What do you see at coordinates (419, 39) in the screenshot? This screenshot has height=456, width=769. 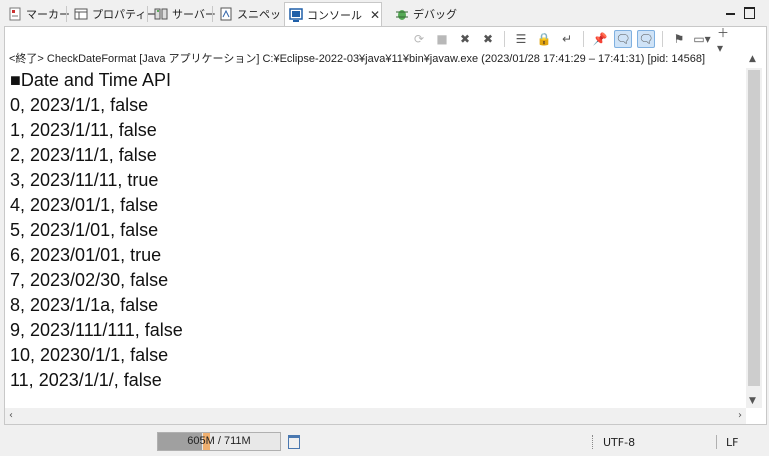 I see `relaunch-icon: ⟳` at bounding box center [419, 39].